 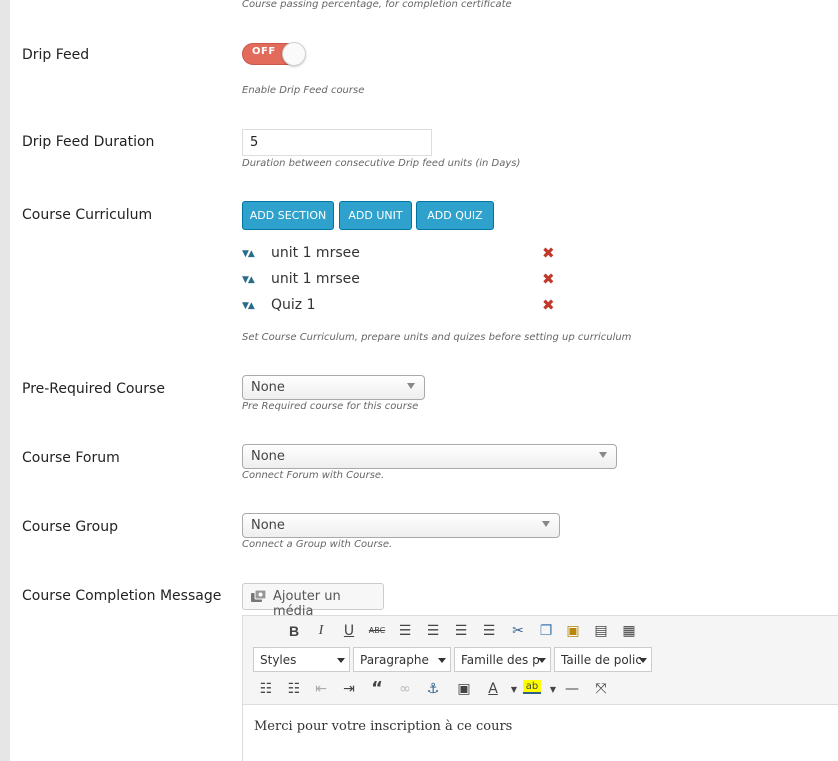 I want to click on underline-icon: U, so click(x=349, y=631).